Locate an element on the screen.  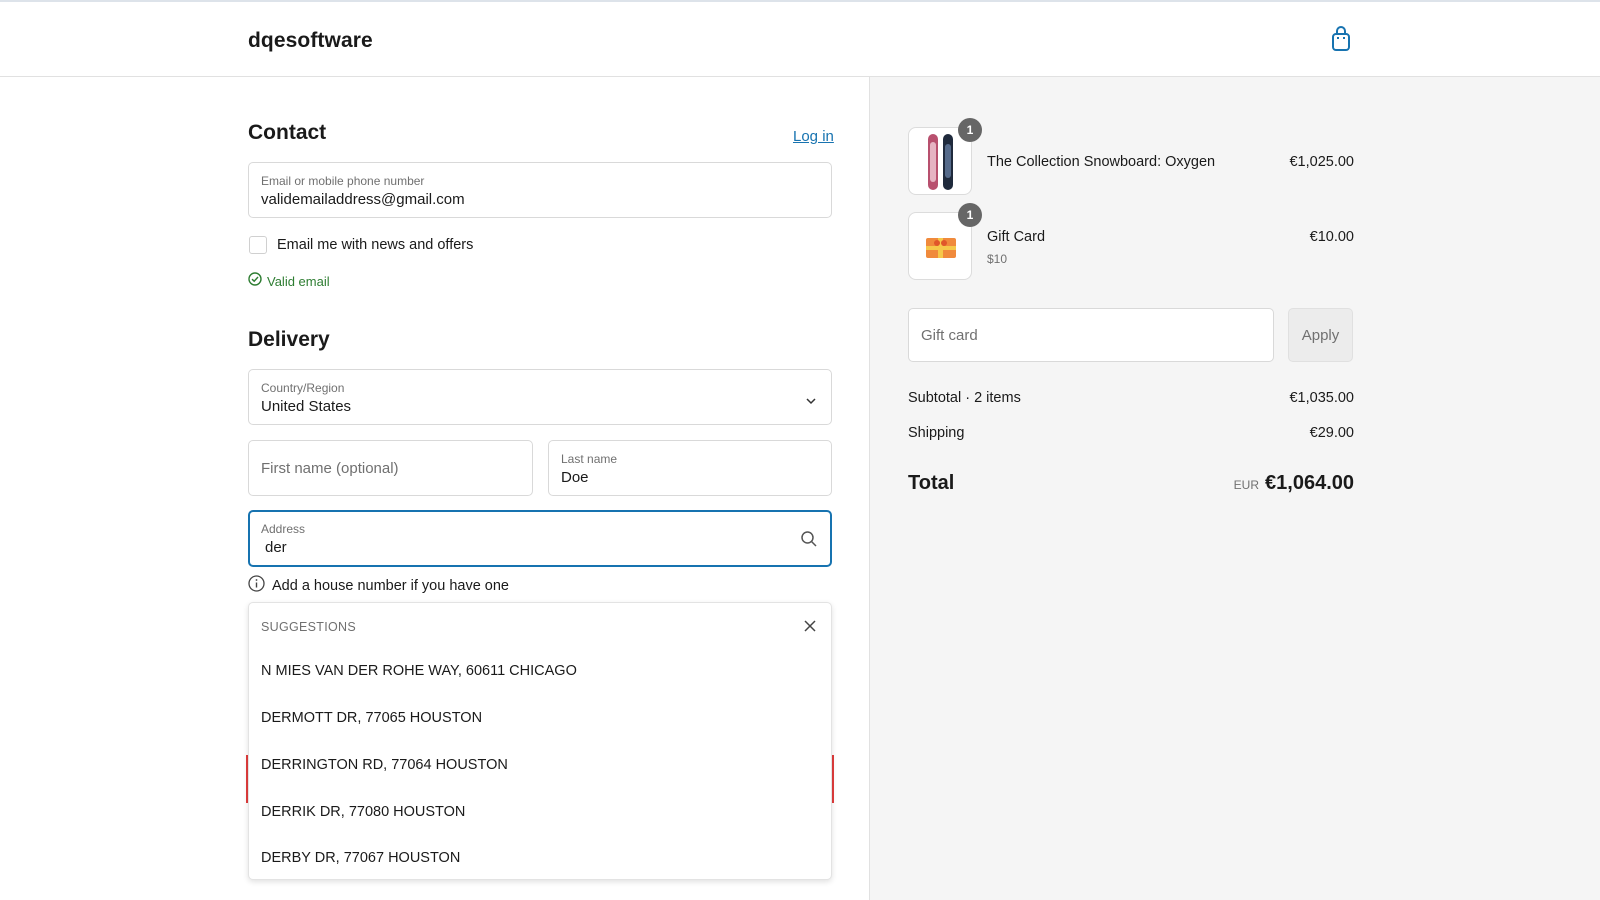
gift-card-placeholder: Gift card is located at coordinates (949, 335).